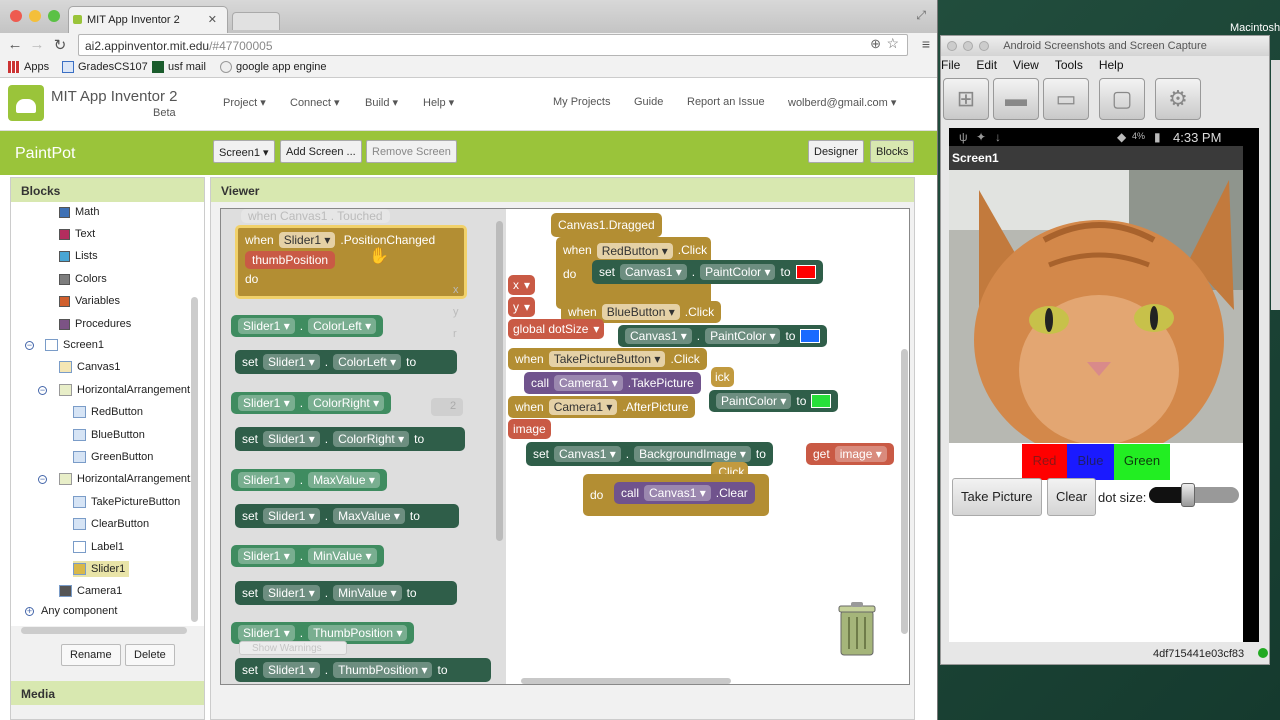 The width and height of the screenshot is (1280, 720). I want to click on set-paintcolor-blue-block: Canvas1 ▾. PaintColor ▾ to, so click(723, 336).